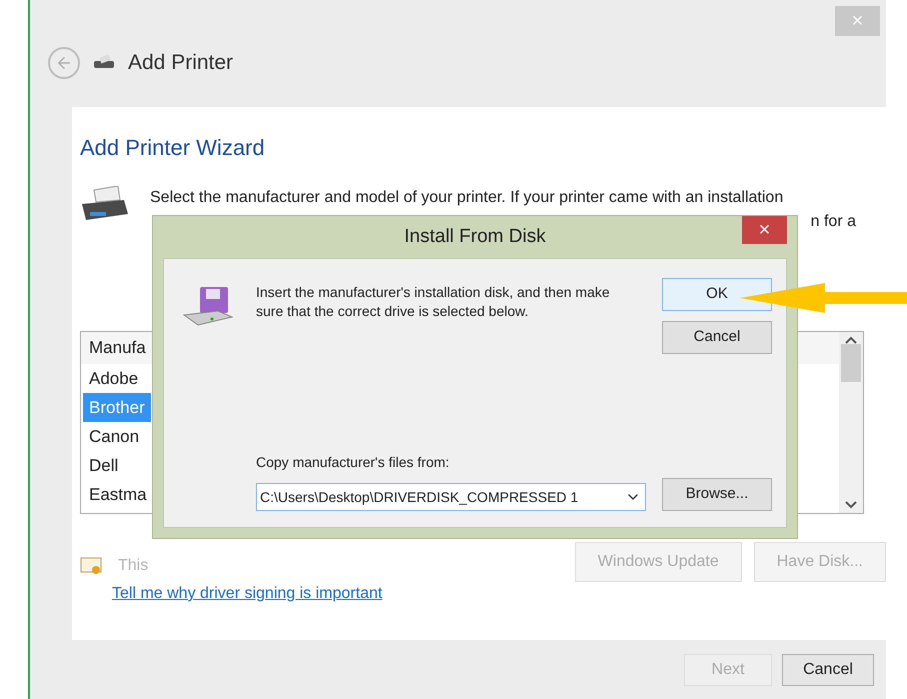 The width and height of the screenshot is (907, 699). I want to click on signing-status-text: This, so click(133, 566).